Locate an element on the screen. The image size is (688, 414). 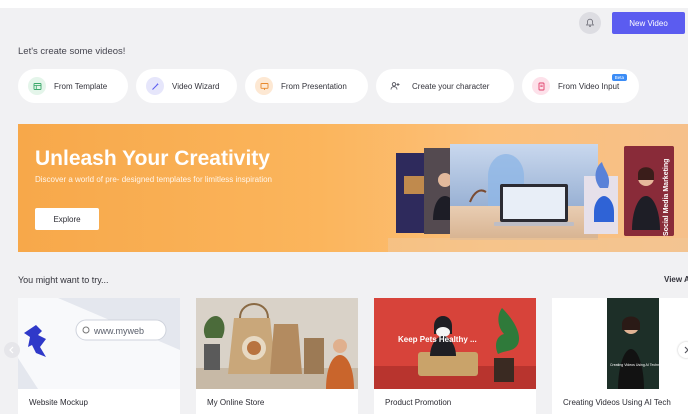
beta-badge: Beta is located at coordinates (619, 77).